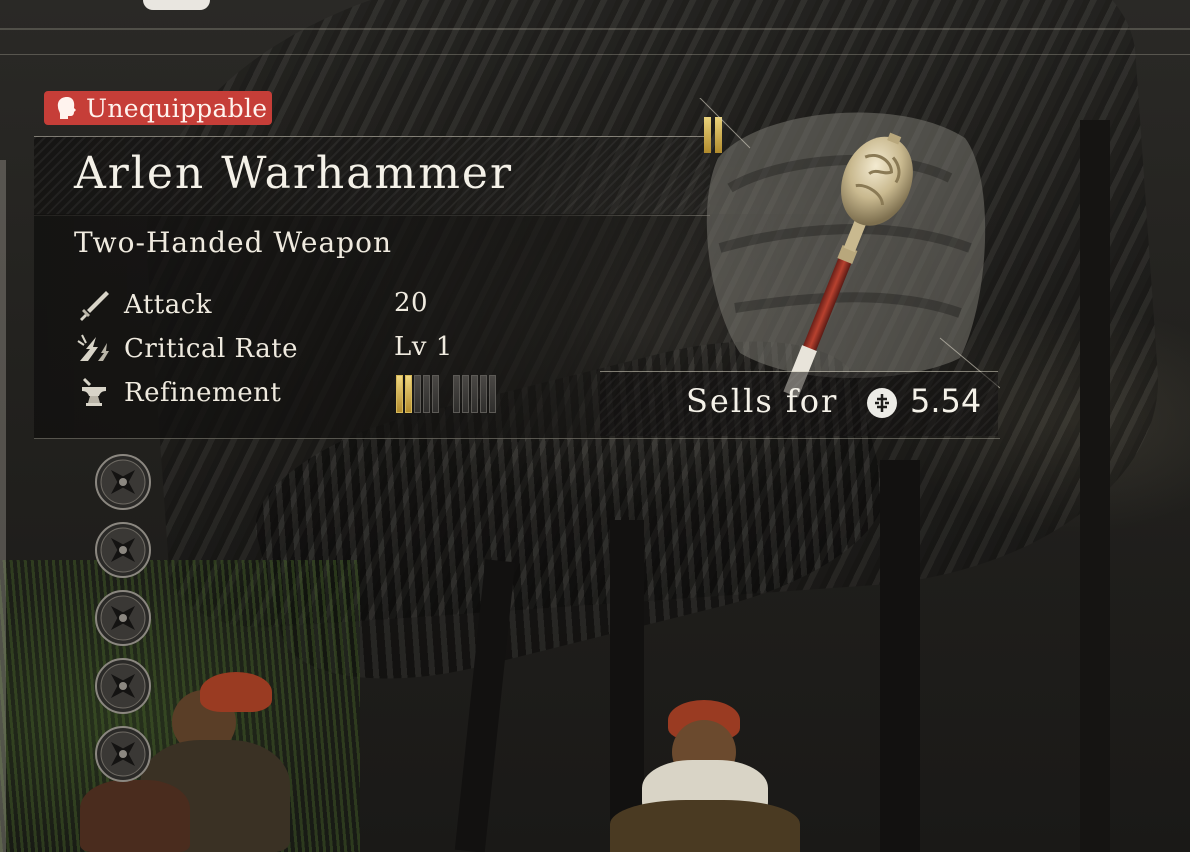  Describe the element at coordinates (762, 401) in the screenshot. I see `sell-label: Sells for` at that location.